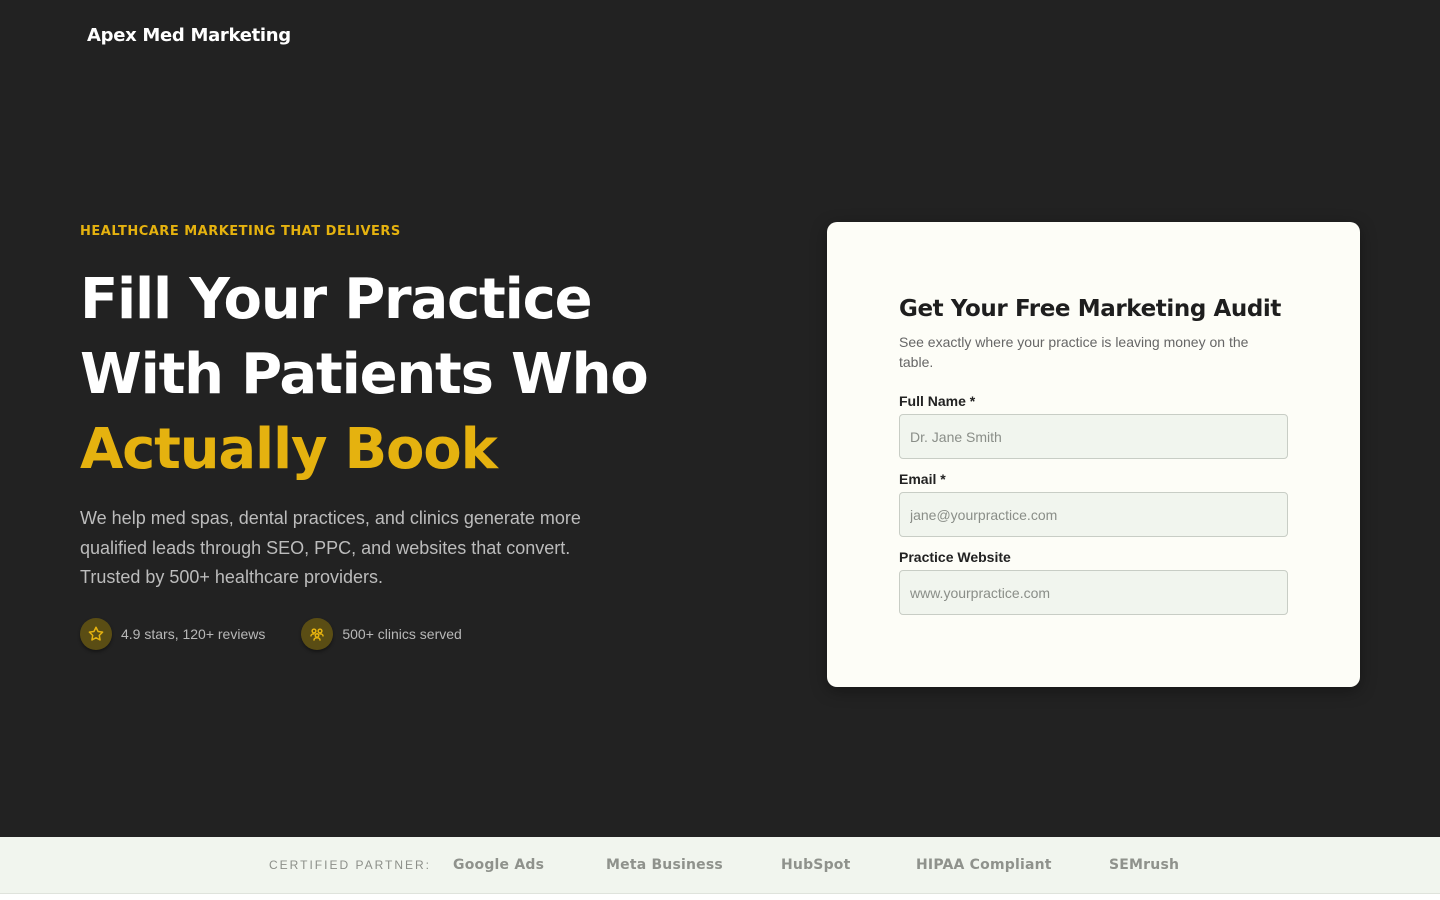 The image size is (1440, 900). Describe the element at coordinates (402, 634) in the screenshot. I see `proof-clinics-text: 500+ clinics served` at that location.